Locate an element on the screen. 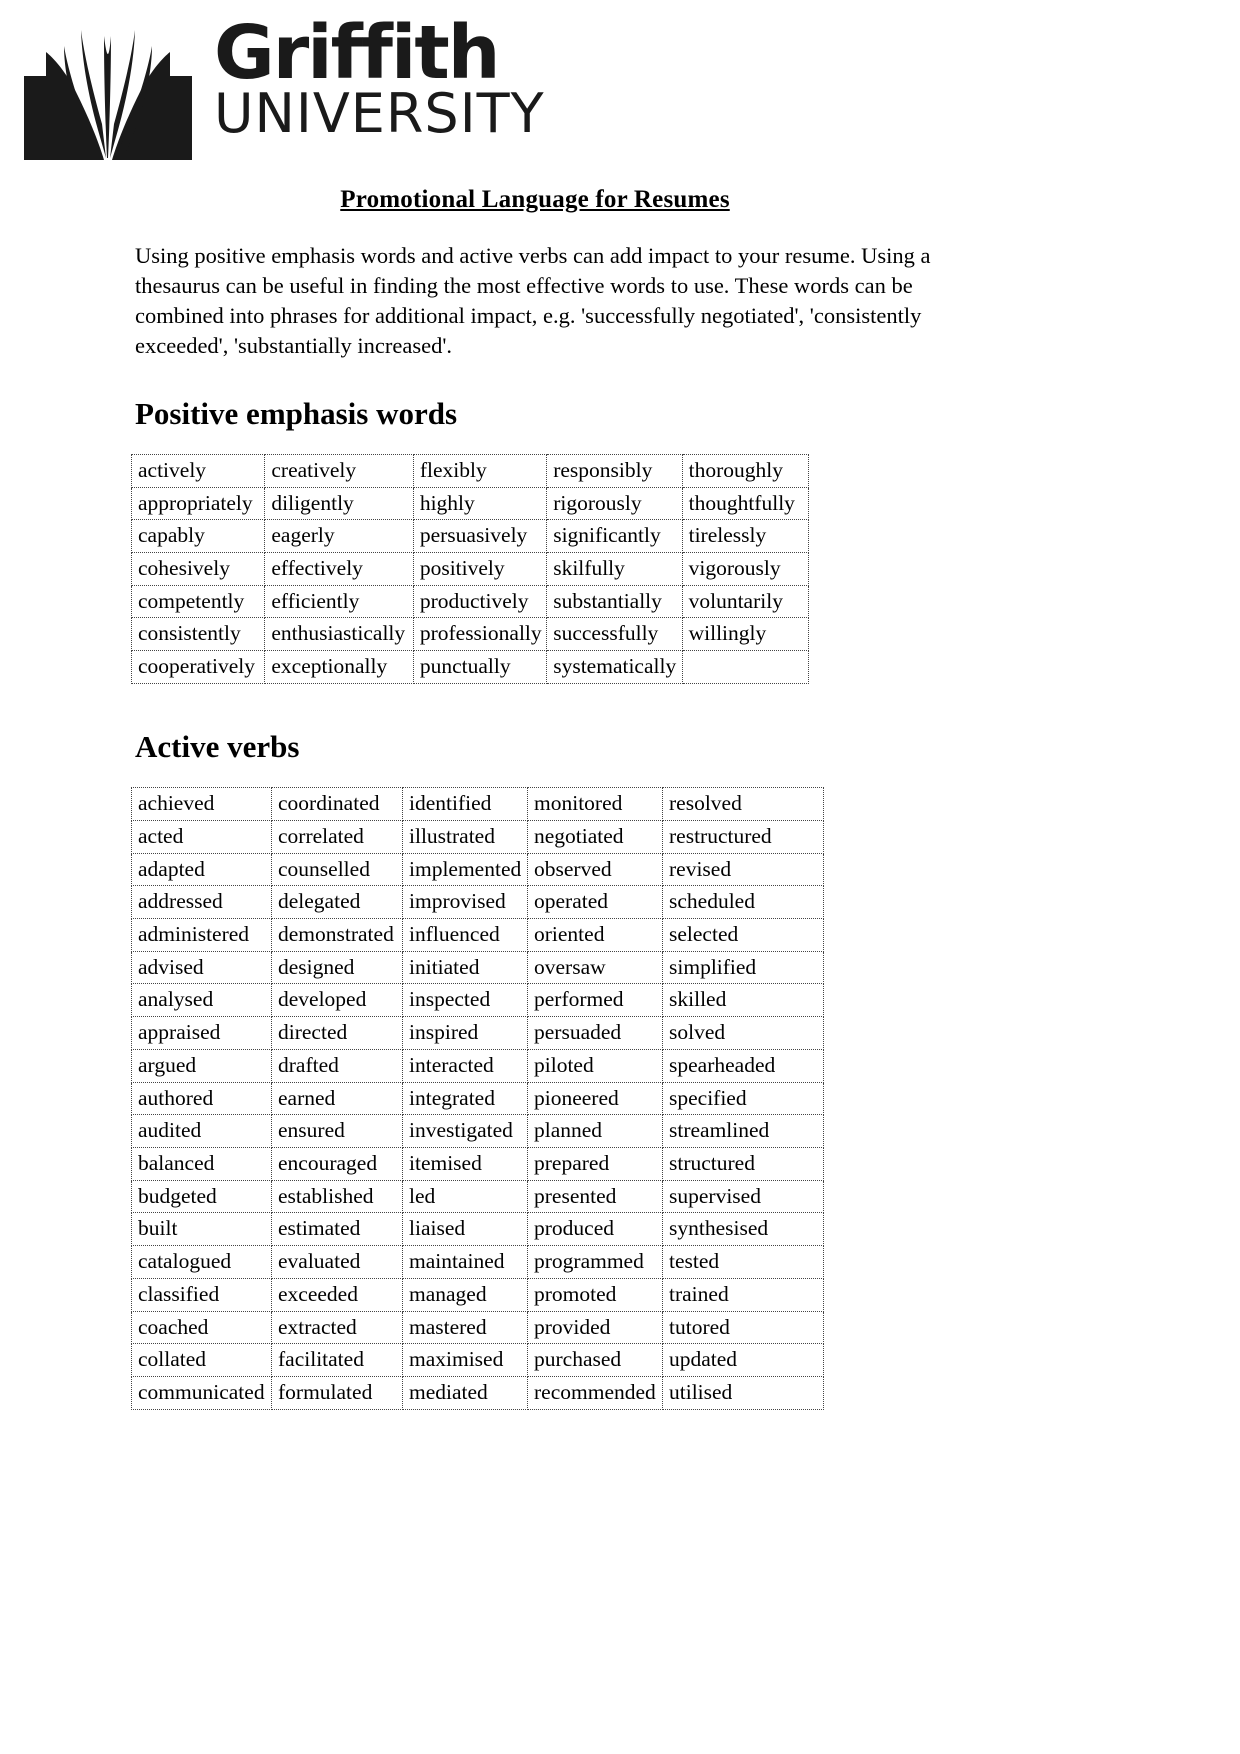  table-cell: drafted is located at coordinates (337, 1065).